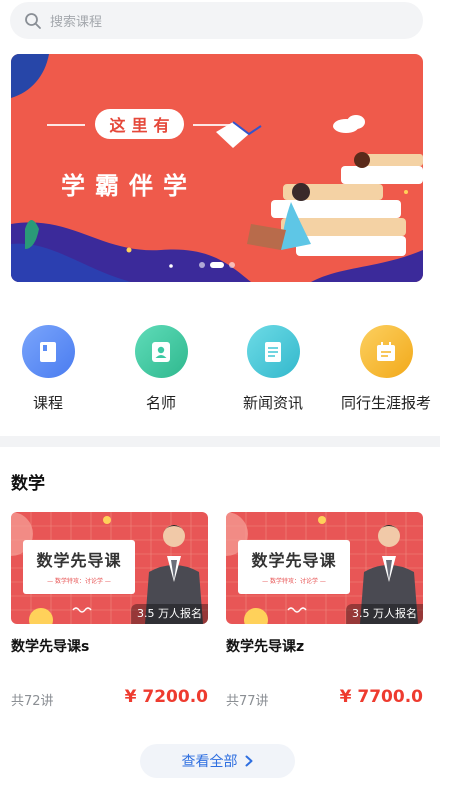  Describe the element at coordinates (47, 403) in the screenshot. I see `nav-label: 课程` at that location.